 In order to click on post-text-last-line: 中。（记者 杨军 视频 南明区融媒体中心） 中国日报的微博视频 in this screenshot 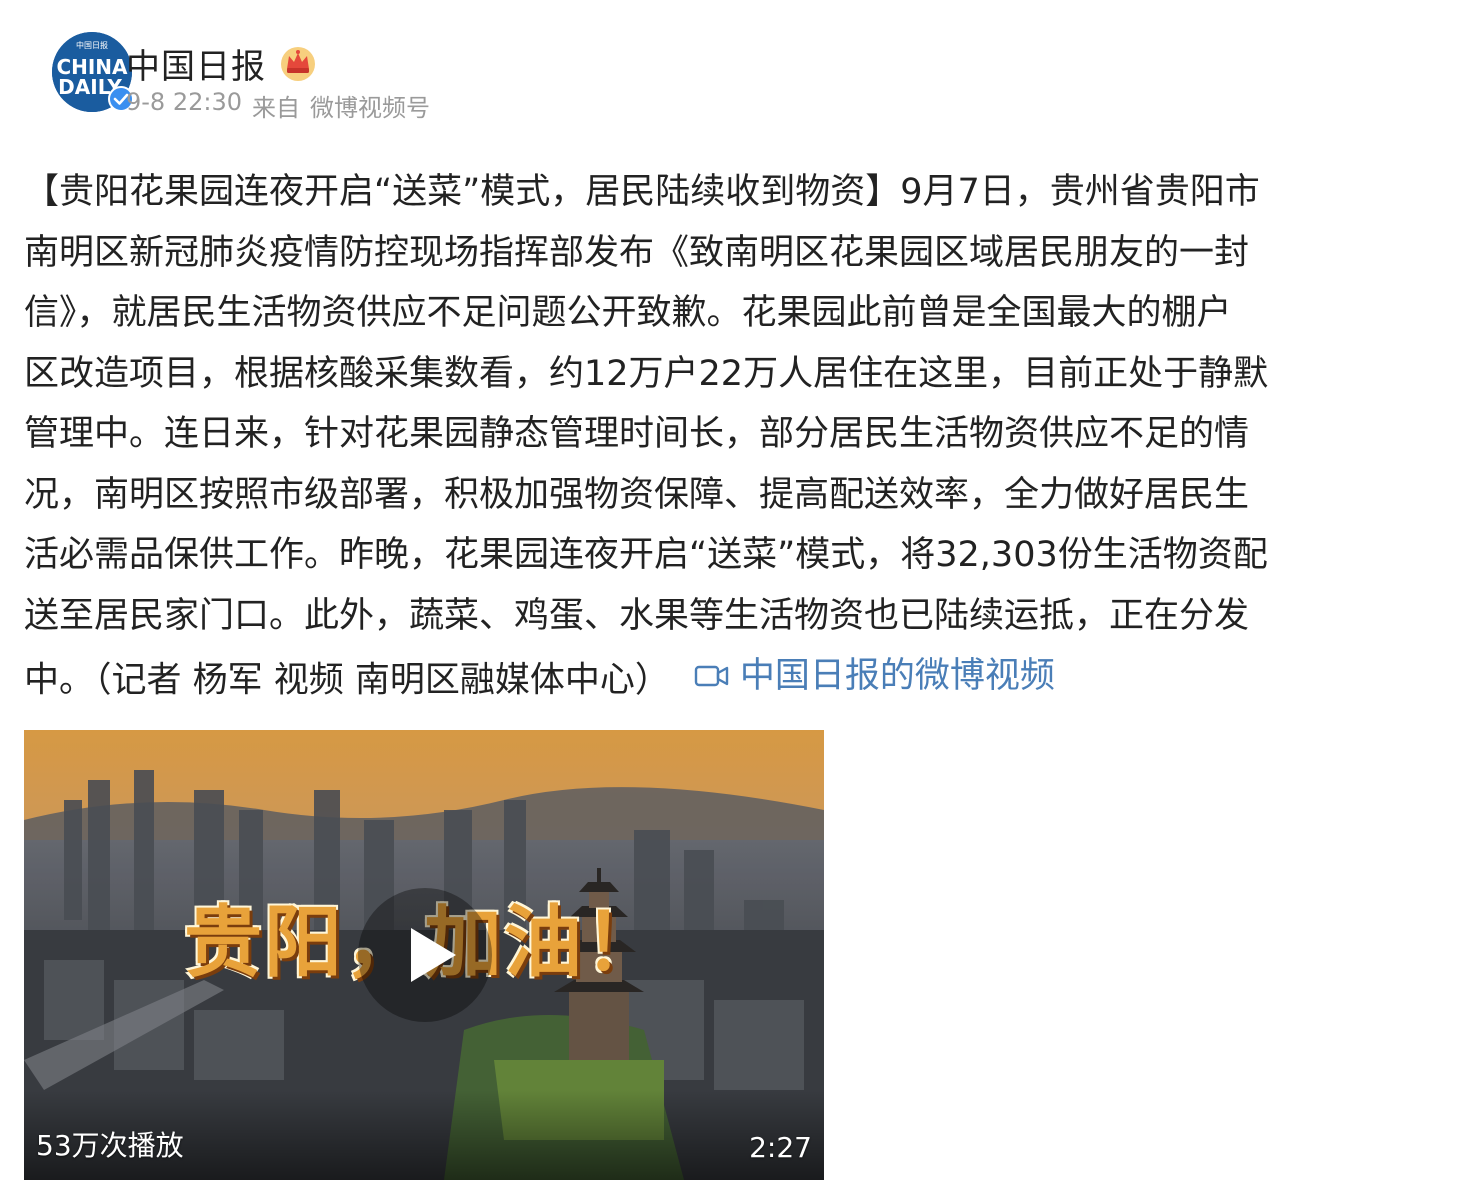, I will do `click(734, 676)`.